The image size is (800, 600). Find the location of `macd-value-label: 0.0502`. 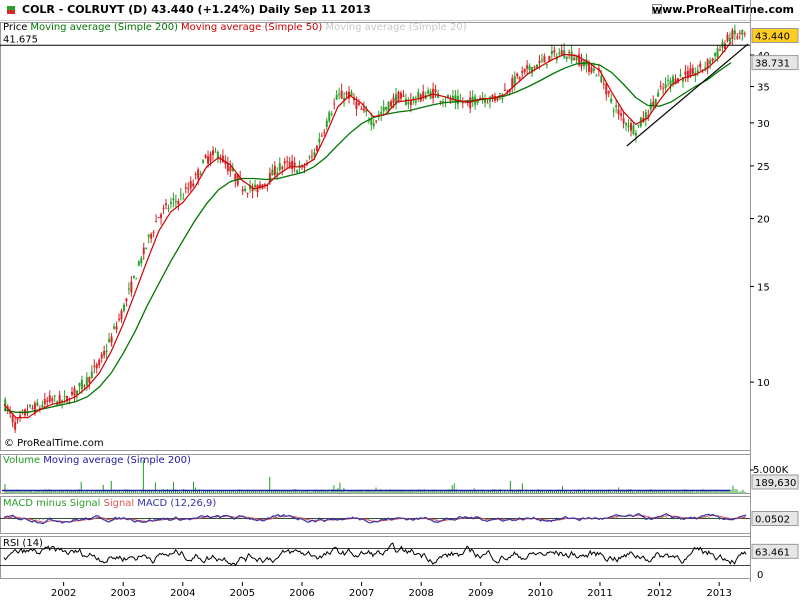

macd-value-label: 0.0502 is located at coordinates (772, 520).